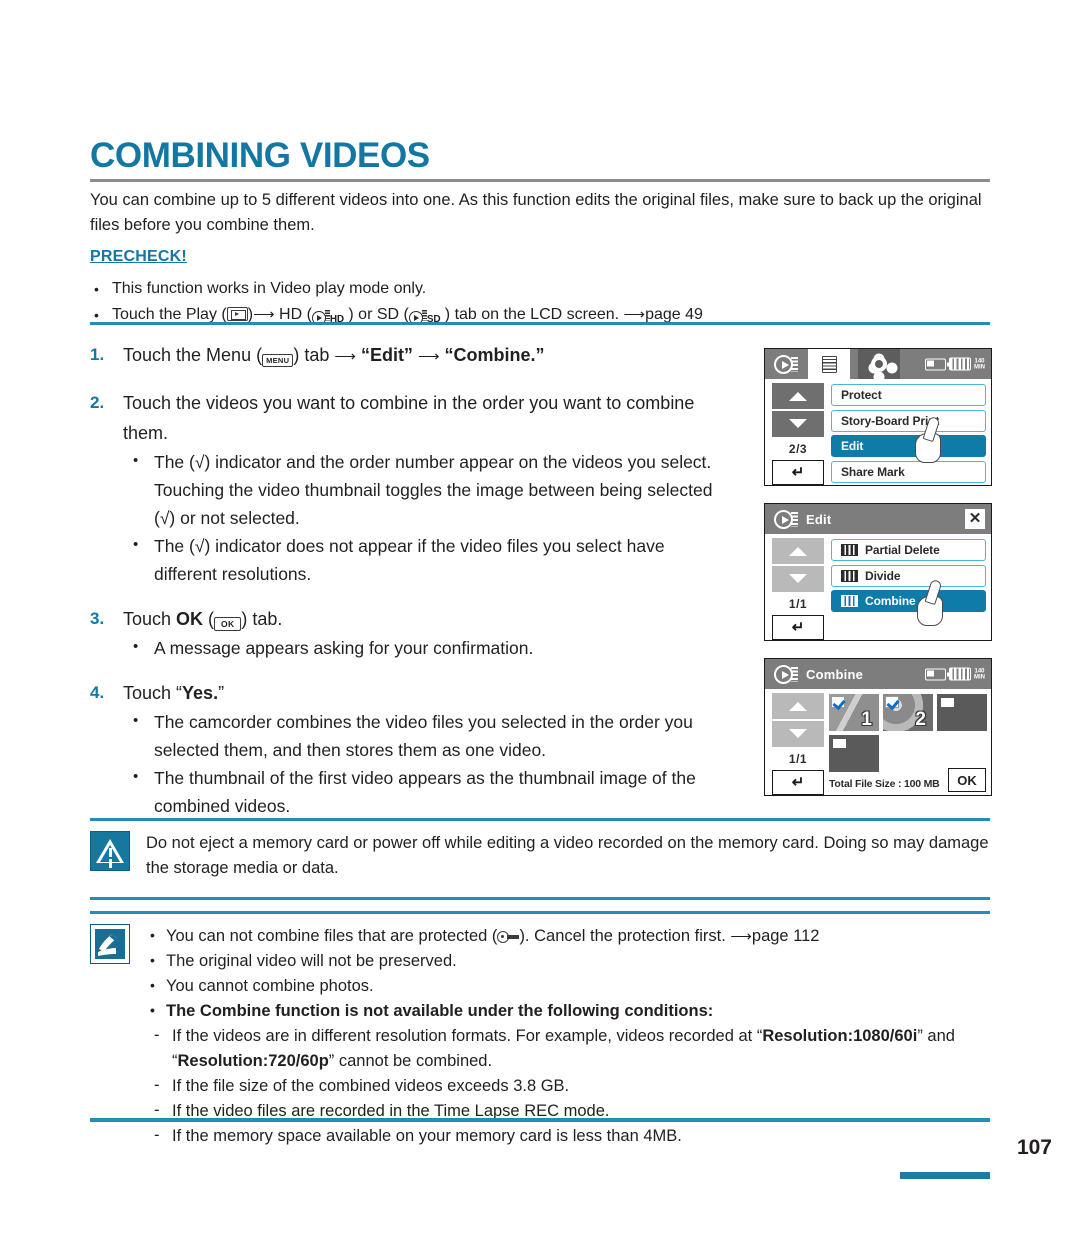 The width and height of the screenshot is (1080, 1235). Describe the element at coordinates (540, 1120) in the screenshot. I see `note-divider-bottom` at that location.